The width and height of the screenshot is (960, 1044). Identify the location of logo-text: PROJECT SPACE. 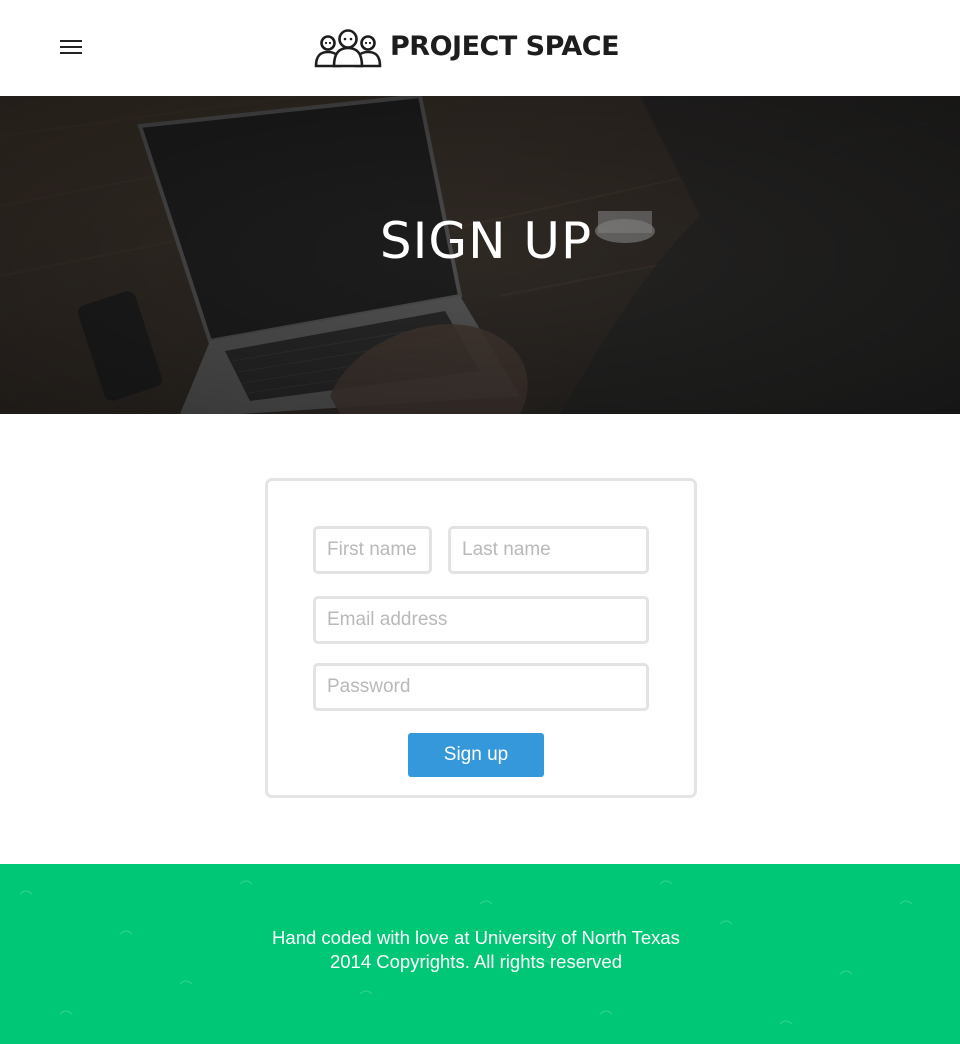
(505, 46).